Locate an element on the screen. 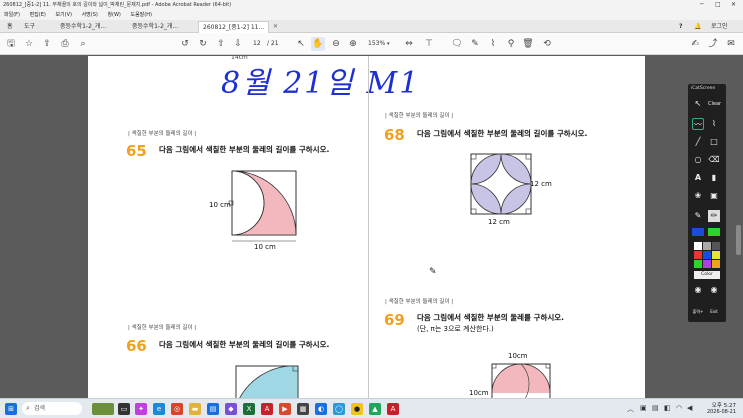 This screenshot has height=418, width=743. maximize-button: □ is located at coordinates (718, 5).